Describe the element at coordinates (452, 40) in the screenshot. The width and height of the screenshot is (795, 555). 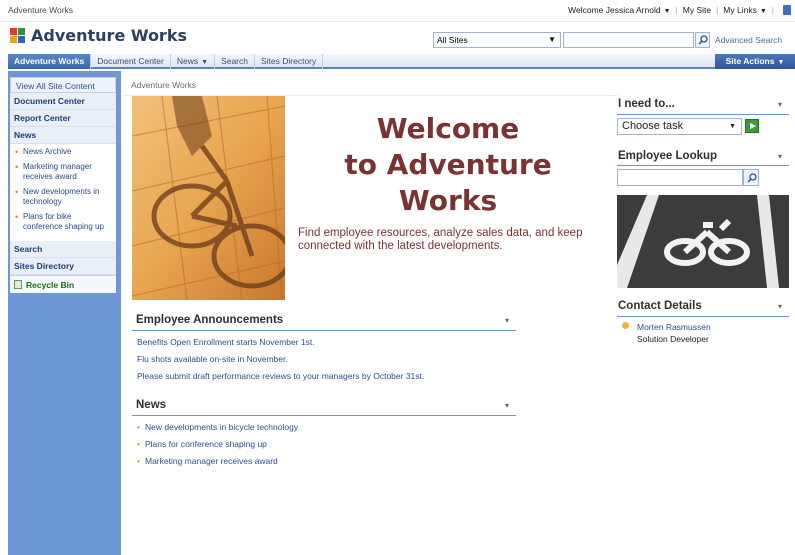
I see `search-scope-value: All Sites` at that location.